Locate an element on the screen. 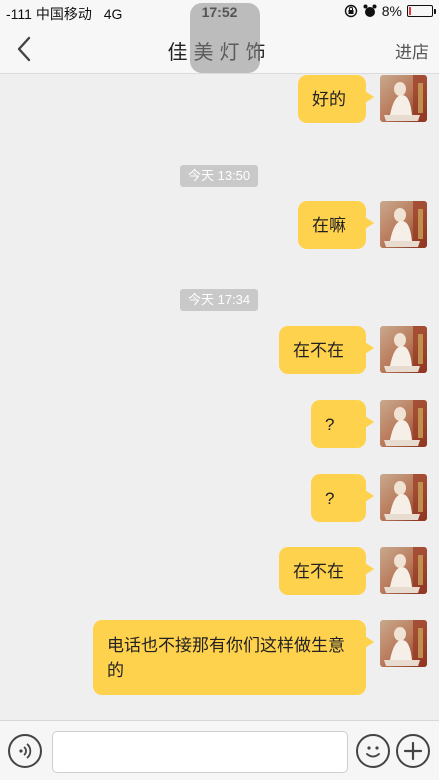 Image resolution: width=439 pixels, height=780 pixels. timestamp-badge: 今天 17:34 is located at coordinates (219, 300).